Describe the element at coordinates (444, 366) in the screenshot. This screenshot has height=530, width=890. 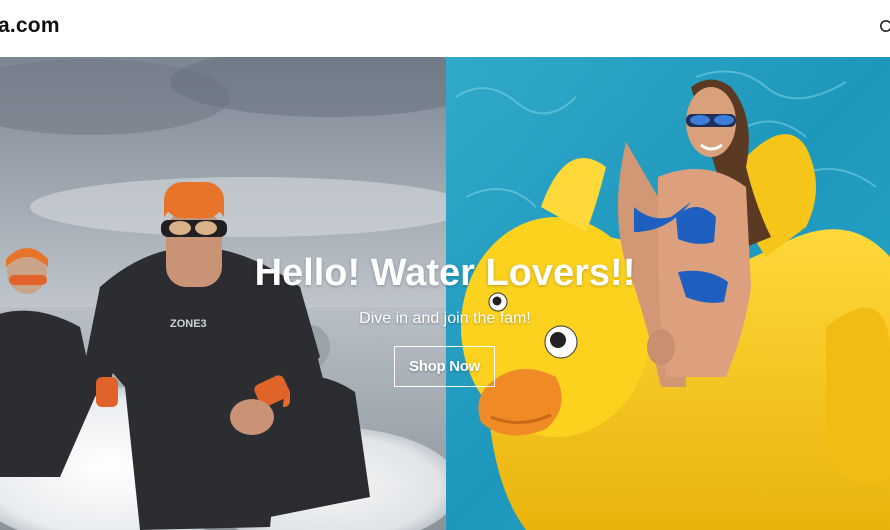
I see `shop-now-button: Shop Now` at that location.